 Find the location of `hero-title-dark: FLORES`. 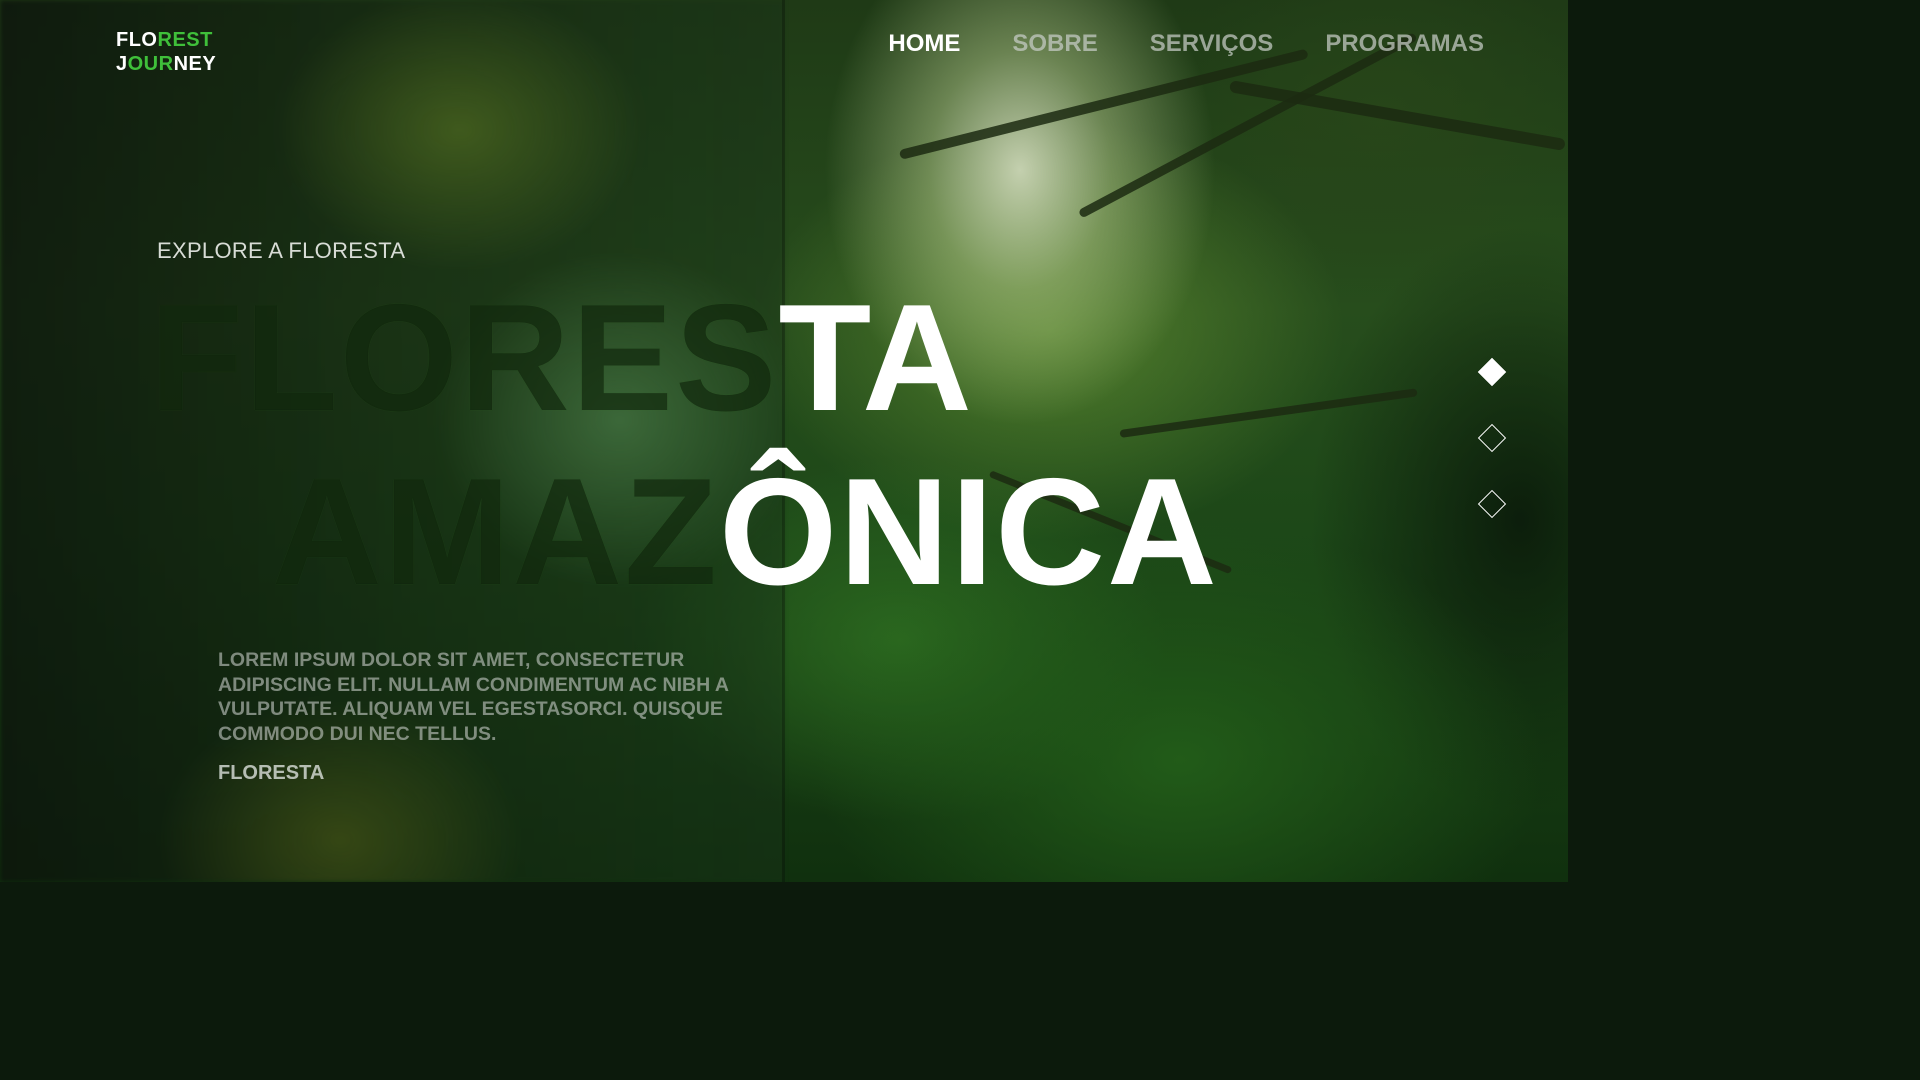

hero-title-dark: FLORES is located at coordinates (464, 358).